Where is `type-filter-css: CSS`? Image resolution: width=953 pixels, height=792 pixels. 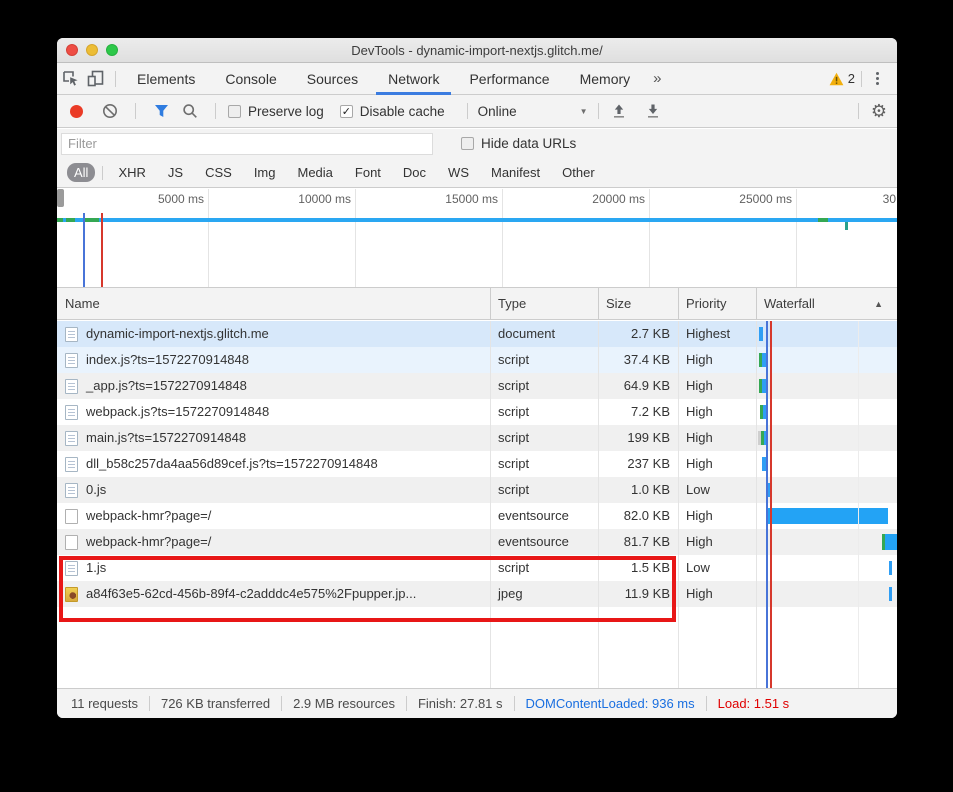 type-filter-css: CSS is located at coordinates (218, 172).